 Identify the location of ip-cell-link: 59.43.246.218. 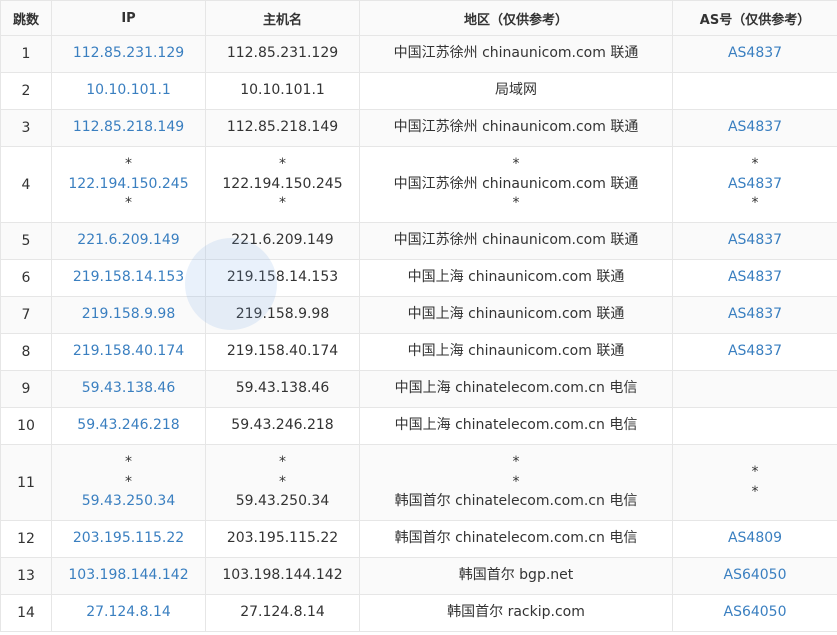
(128, 426).